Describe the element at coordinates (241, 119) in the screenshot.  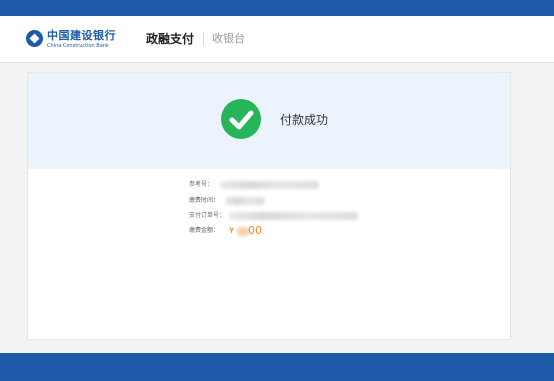
I see `check-circle-icon` at that location.